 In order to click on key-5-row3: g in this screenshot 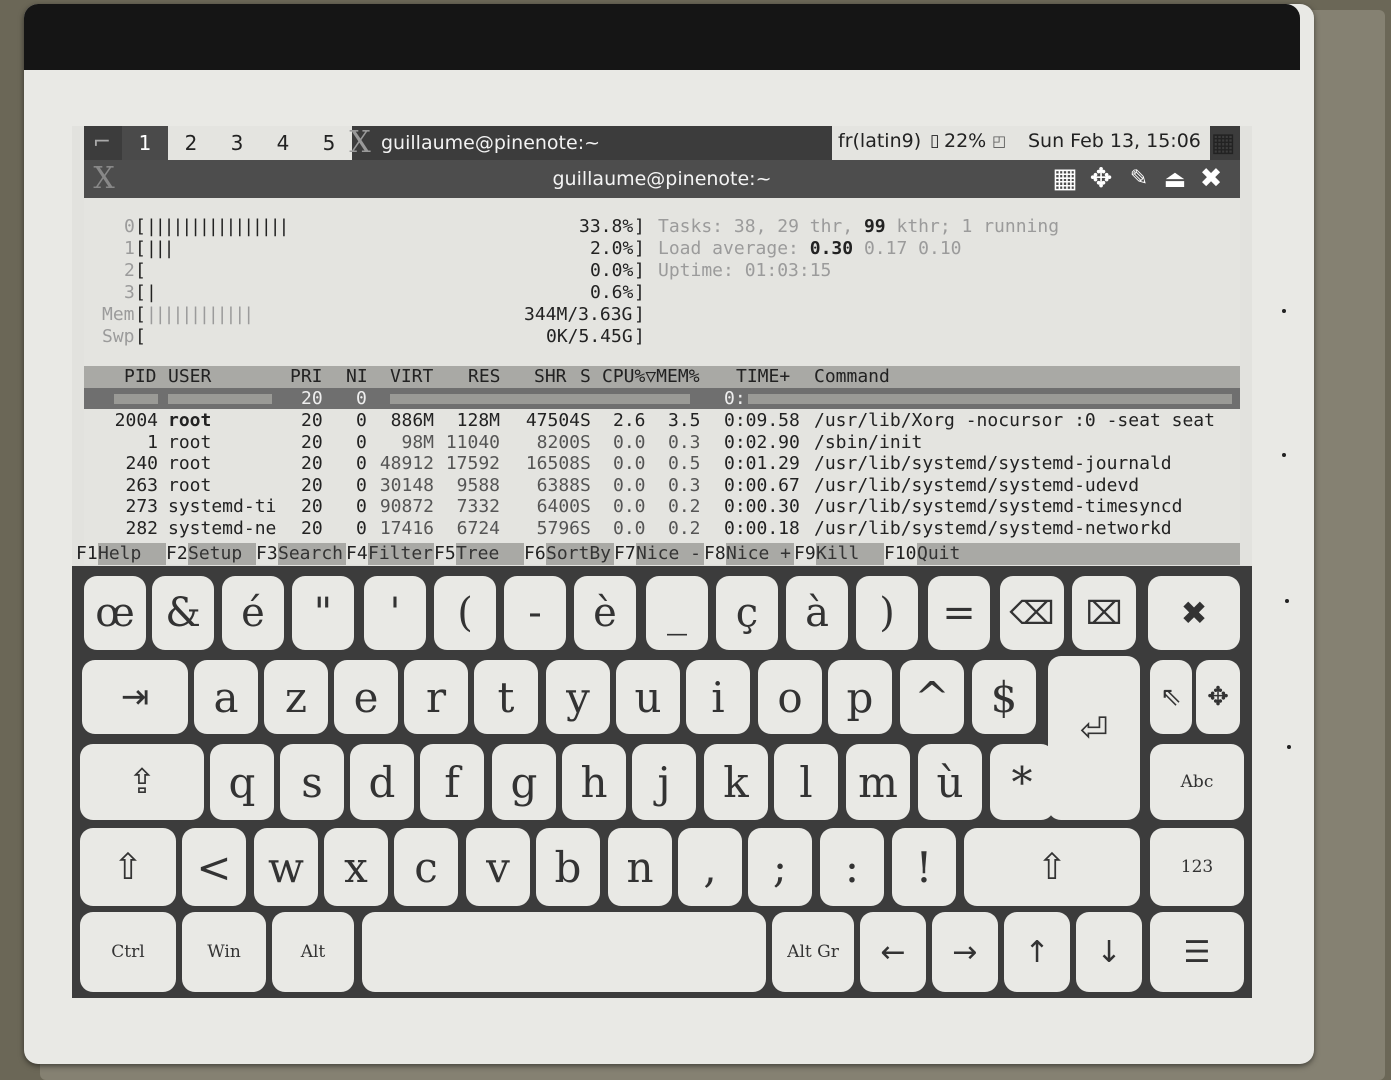, I will do `click(524, 782)`.